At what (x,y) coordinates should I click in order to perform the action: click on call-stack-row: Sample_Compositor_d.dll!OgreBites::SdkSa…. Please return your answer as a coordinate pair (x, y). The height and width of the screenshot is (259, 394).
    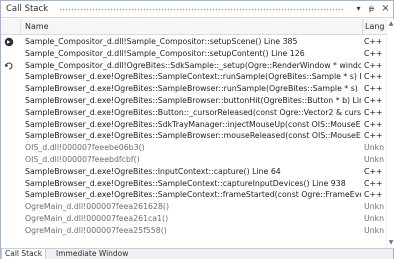
    Looking at the image, I should click on (193, 66).